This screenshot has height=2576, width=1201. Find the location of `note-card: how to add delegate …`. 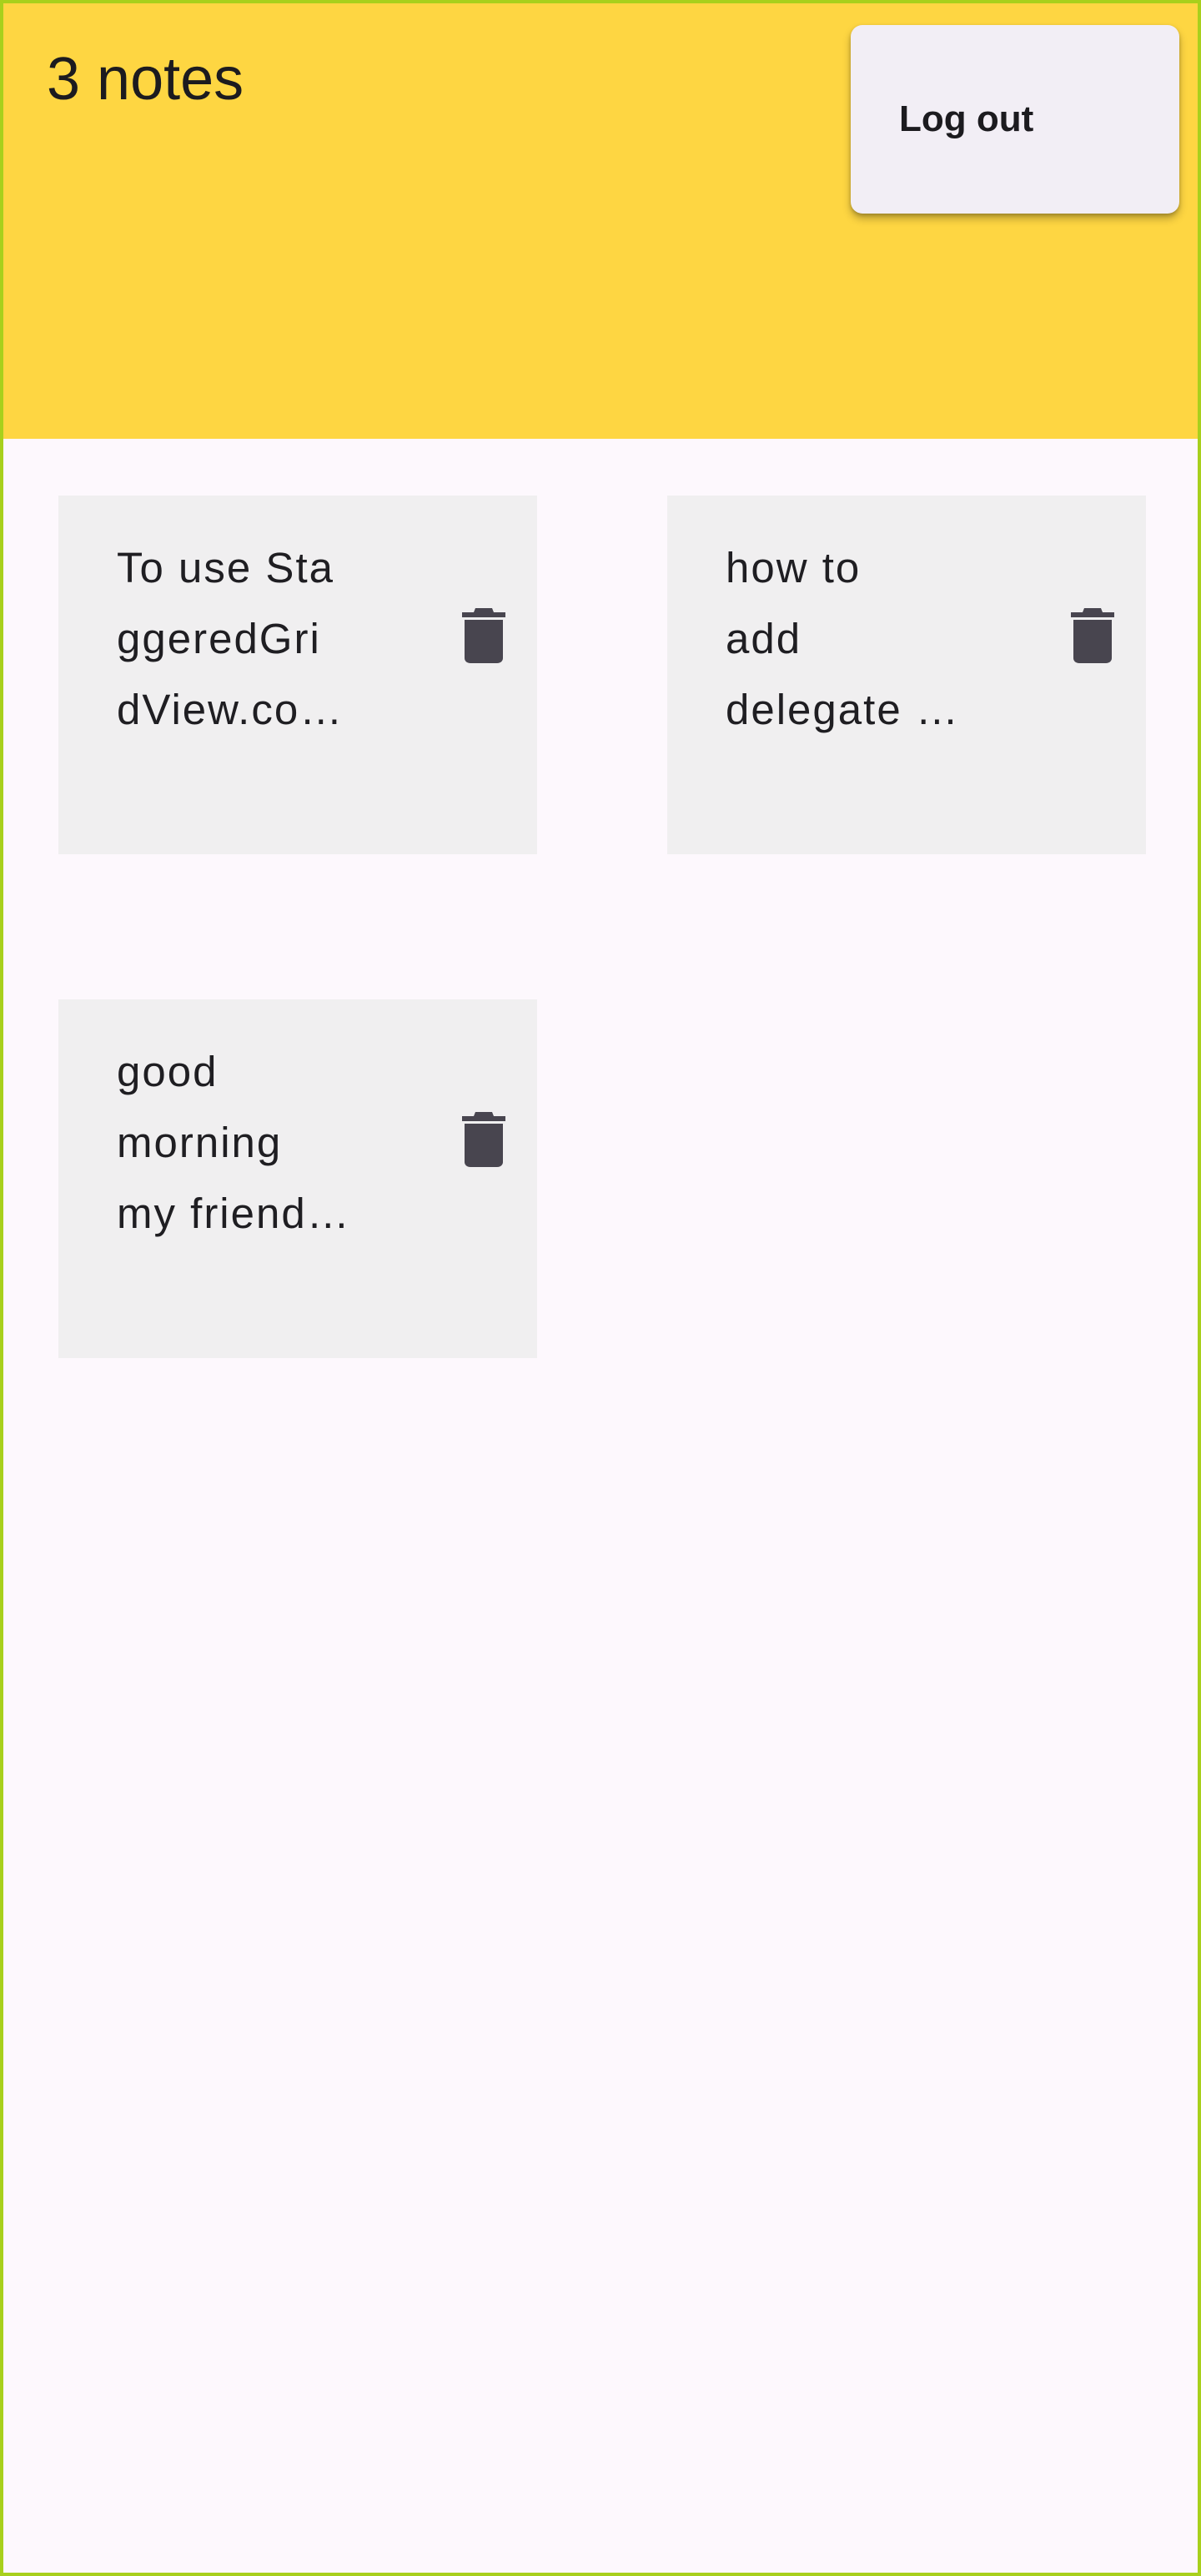

note-card: how to add delegate … is located at coordinates (907, 675).